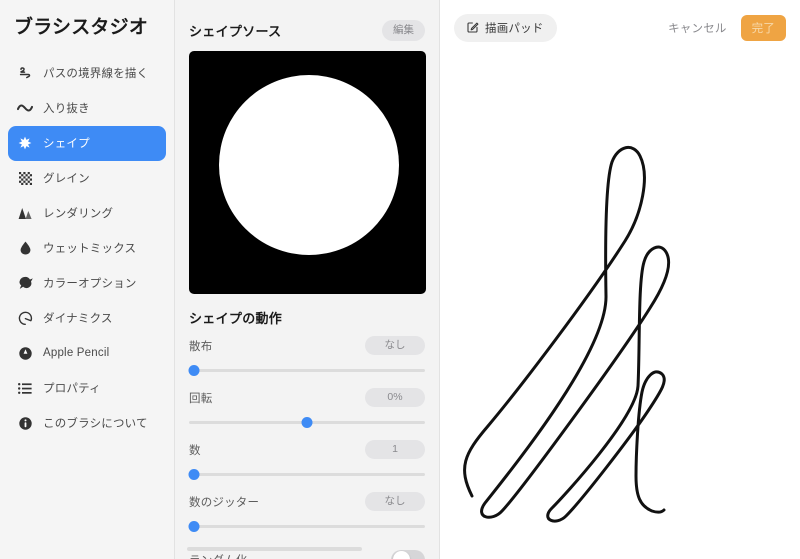 The width and height of the screenshot is (800, 559). I want to click on sidebar-item-properties: プロパティ, so click(87, 388).